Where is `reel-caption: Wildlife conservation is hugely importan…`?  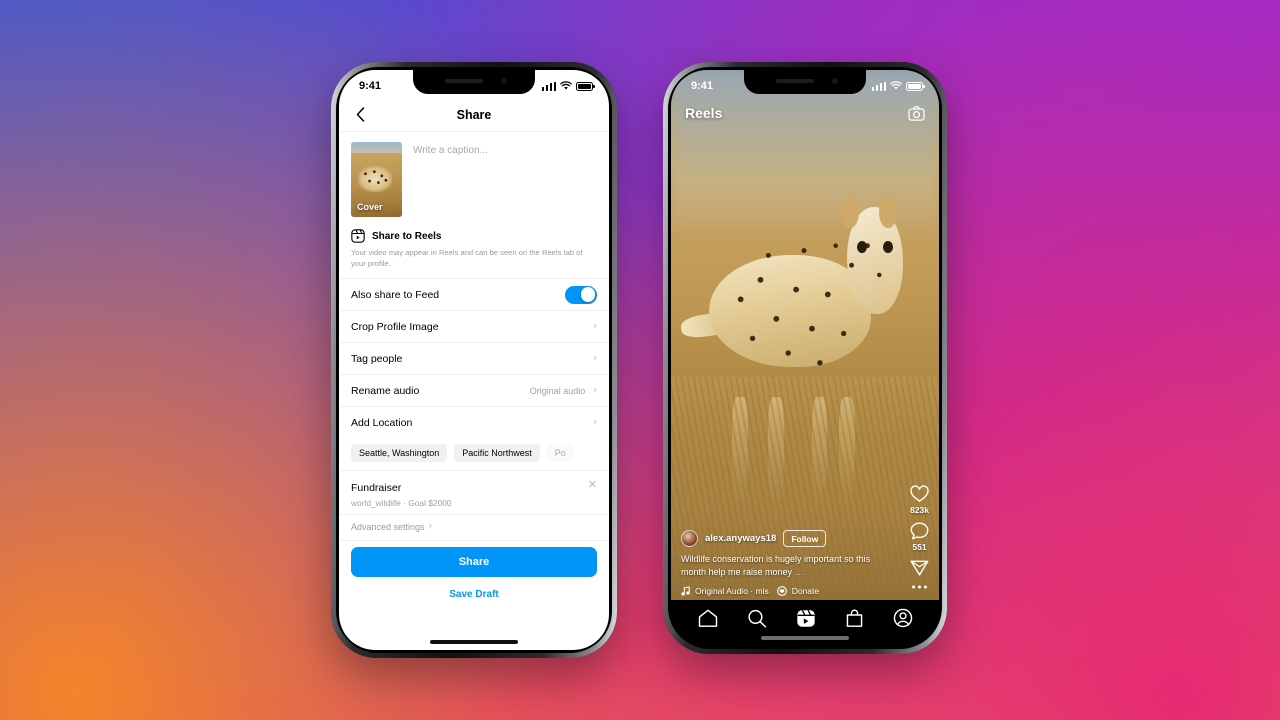 reel-caption: Wildlife conservation is hugely importan… is located at coordinates (783, 566).